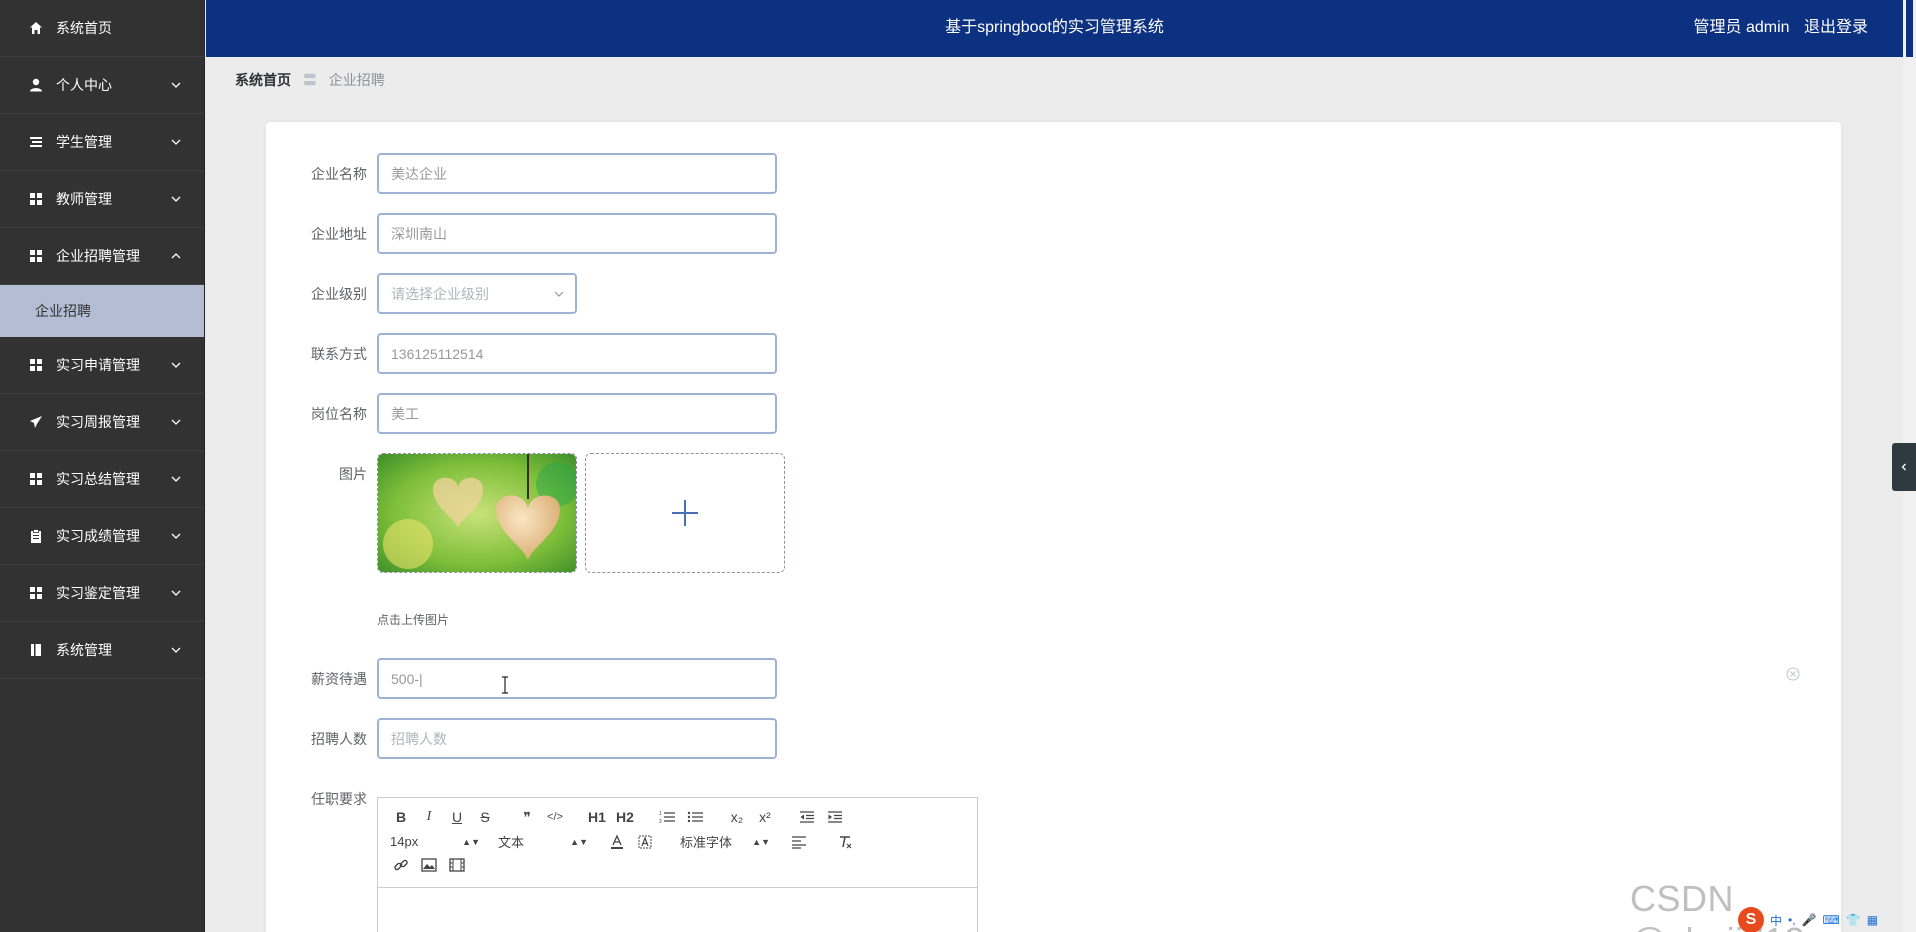  Describe the element at coordinates (98, 422) in the screenshot. I see `sidebar-item-label: 实习周报管理` at that location.